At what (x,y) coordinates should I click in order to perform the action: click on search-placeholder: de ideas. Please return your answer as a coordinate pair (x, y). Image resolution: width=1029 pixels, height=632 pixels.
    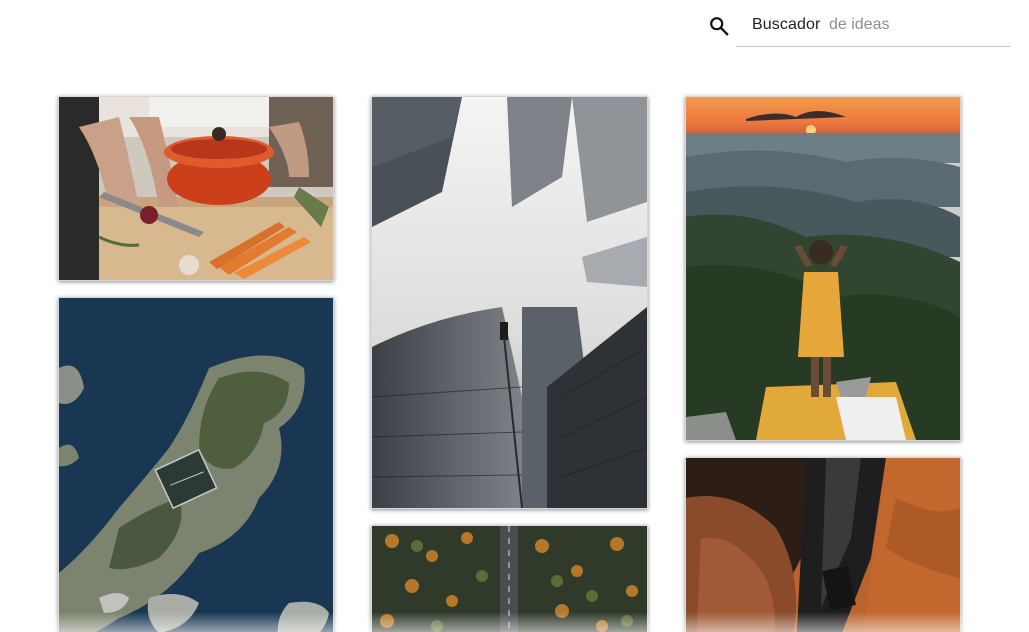
    Looking at the image, I should click on (859, 24).